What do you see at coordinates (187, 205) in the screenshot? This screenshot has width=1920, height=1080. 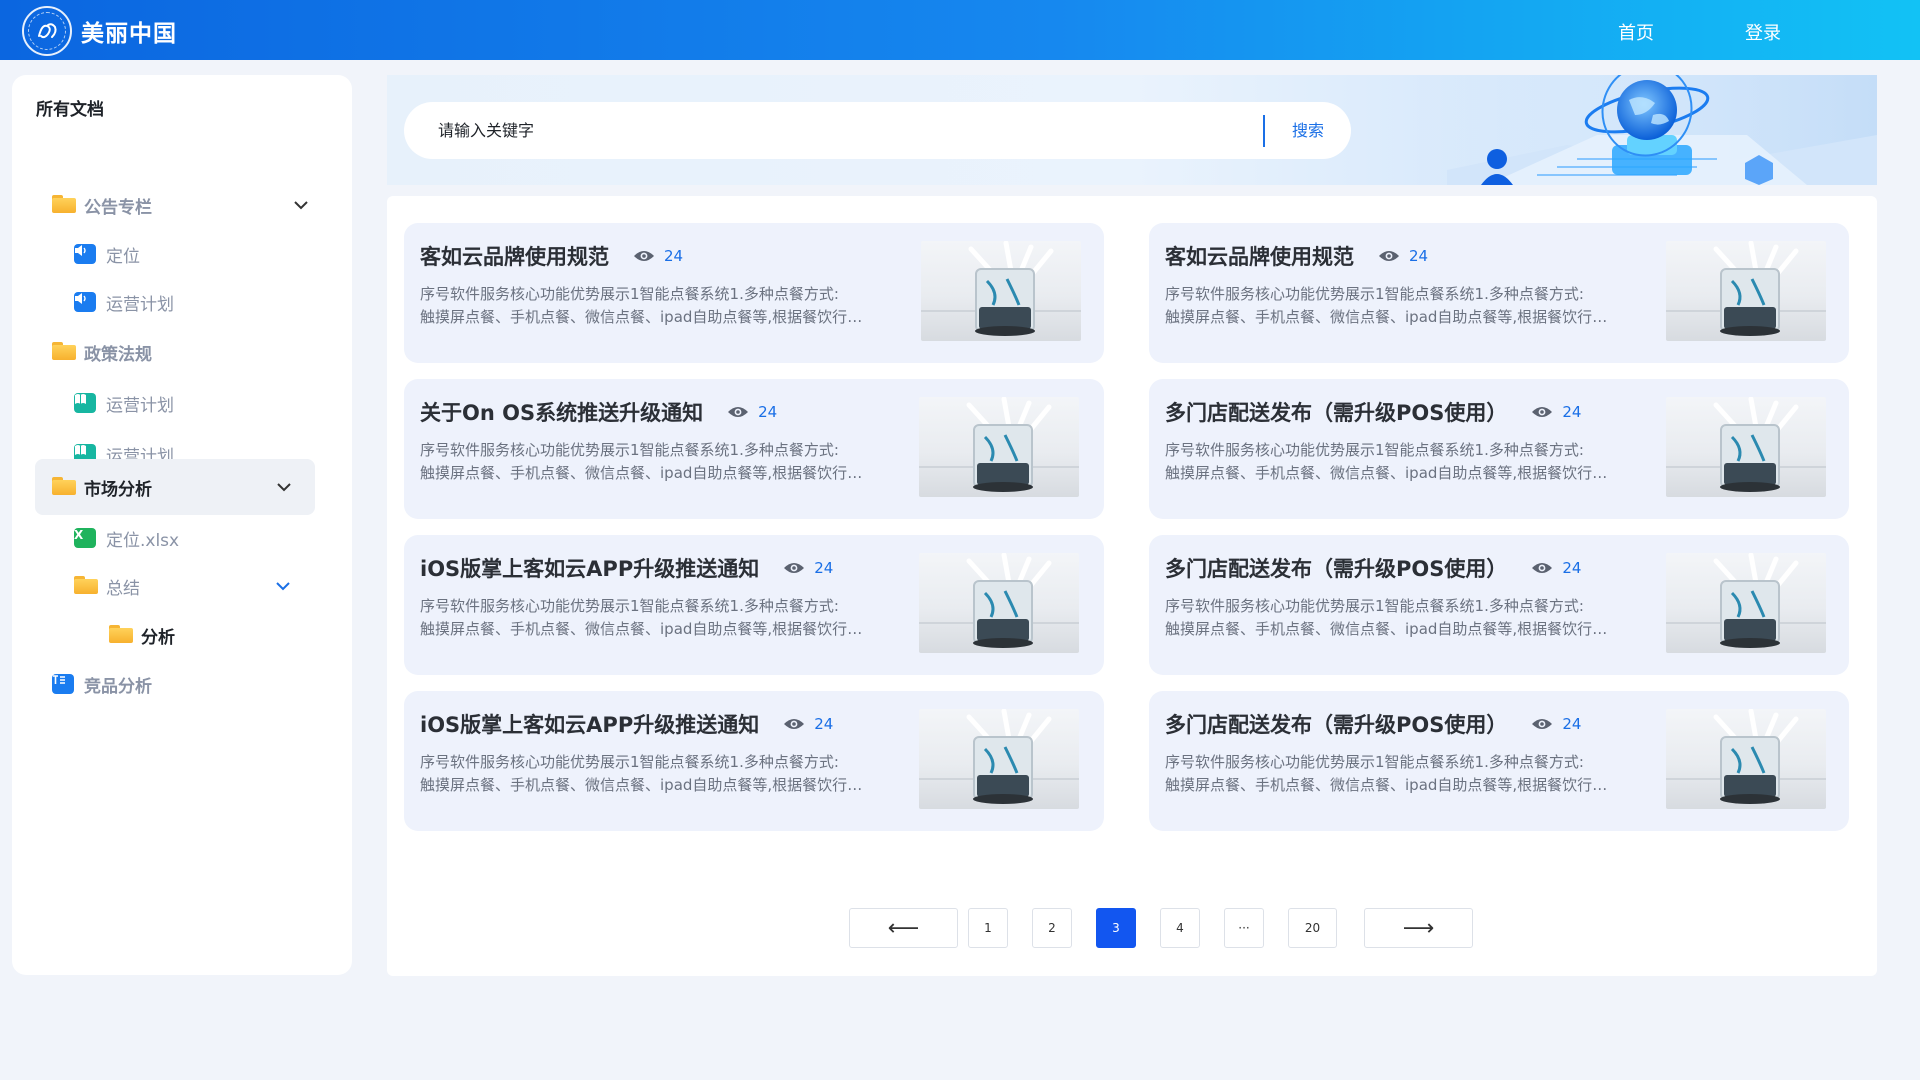 I see `tree-item-announcements: 公告专栏` at bounding box center [187, 205].